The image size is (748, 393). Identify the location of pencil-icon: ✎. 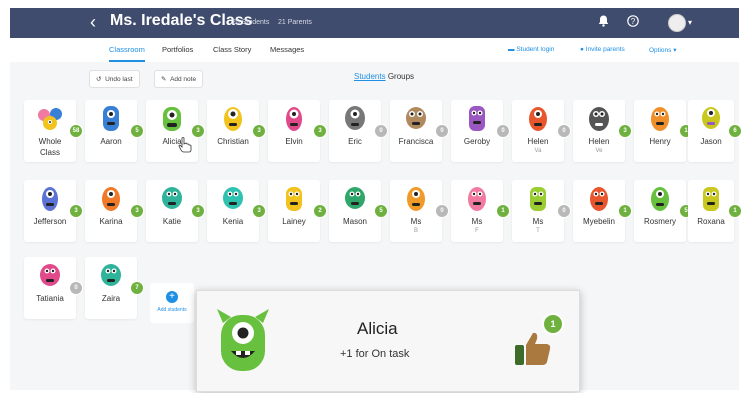
(166, 79).